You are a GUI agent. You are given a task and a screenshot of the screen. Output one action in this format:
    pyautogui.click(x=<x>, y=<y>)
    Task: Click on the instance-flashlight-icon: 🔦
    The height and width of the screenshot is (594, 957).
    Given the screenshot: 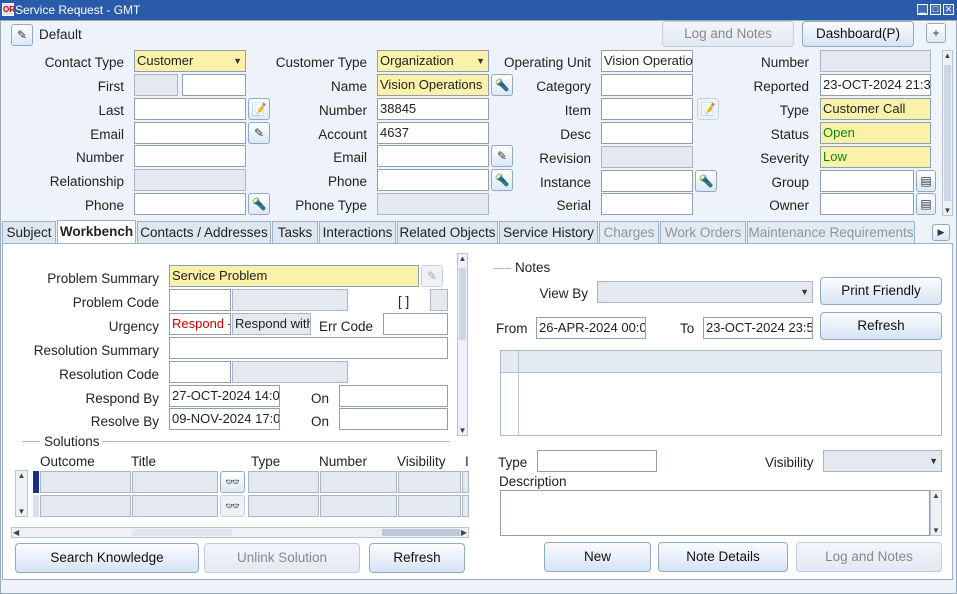 What is the action you would take?
    pyautogui.click(x=706, y=181)
    